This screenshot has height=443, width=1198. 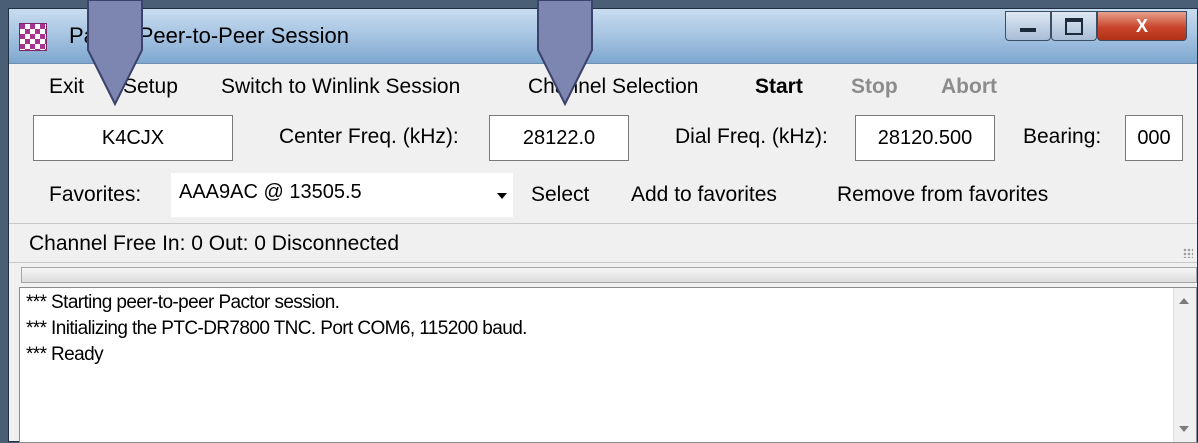 I want to click on maximize-icon, so click(x=1074, y=26).